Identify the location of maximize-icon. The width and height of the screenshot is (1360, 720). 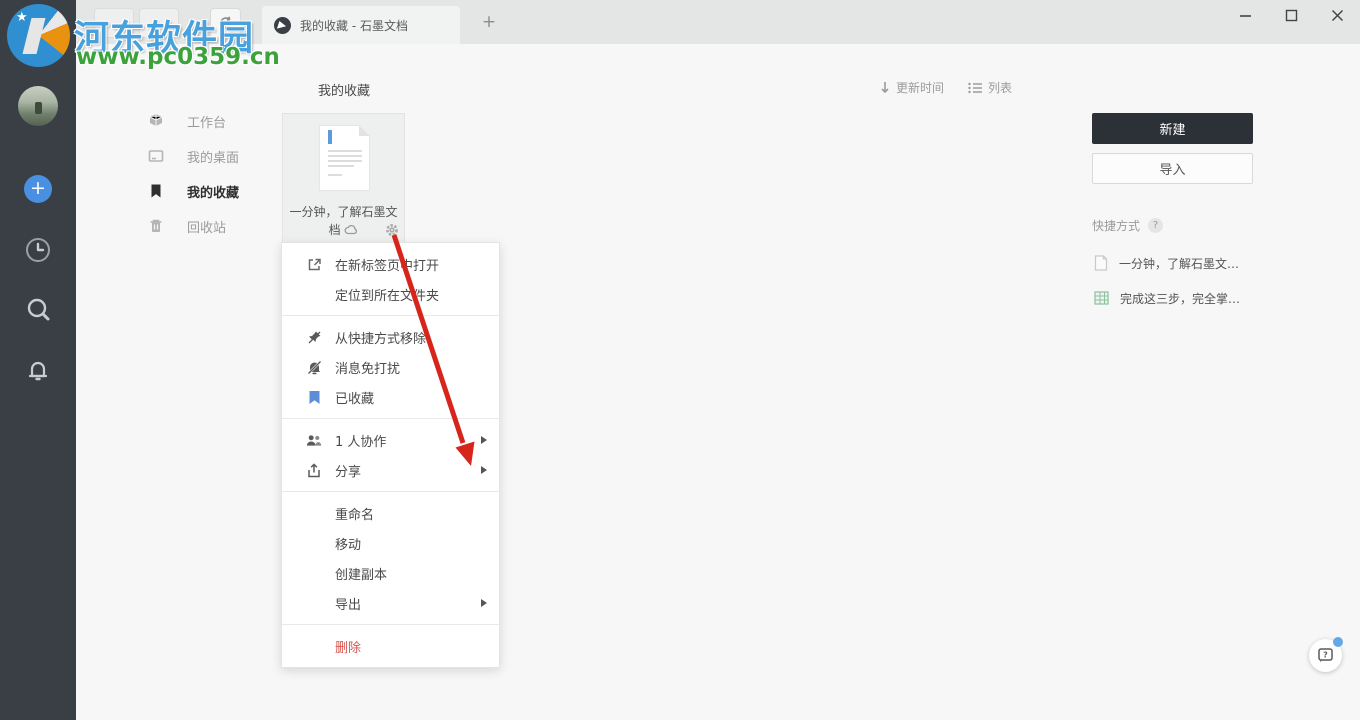
(1291, 15).